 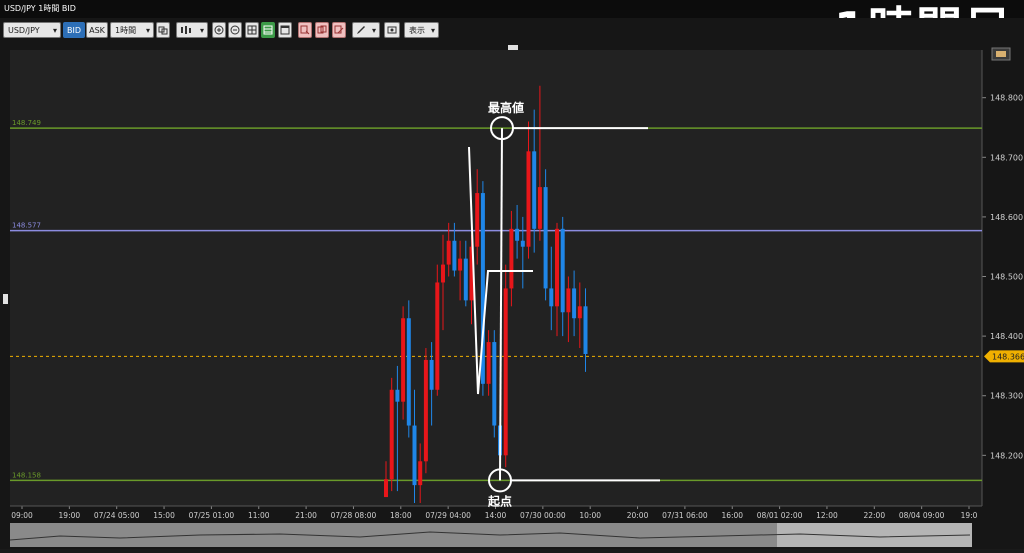 I want to click on zoom-out-icon, so click(x=235, y=30).